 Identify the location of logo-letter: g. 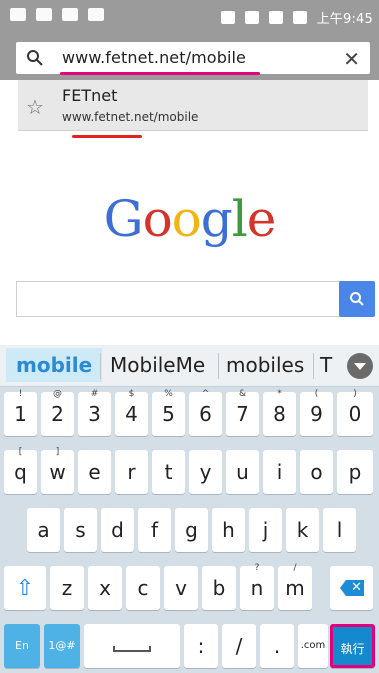
(216, 219).